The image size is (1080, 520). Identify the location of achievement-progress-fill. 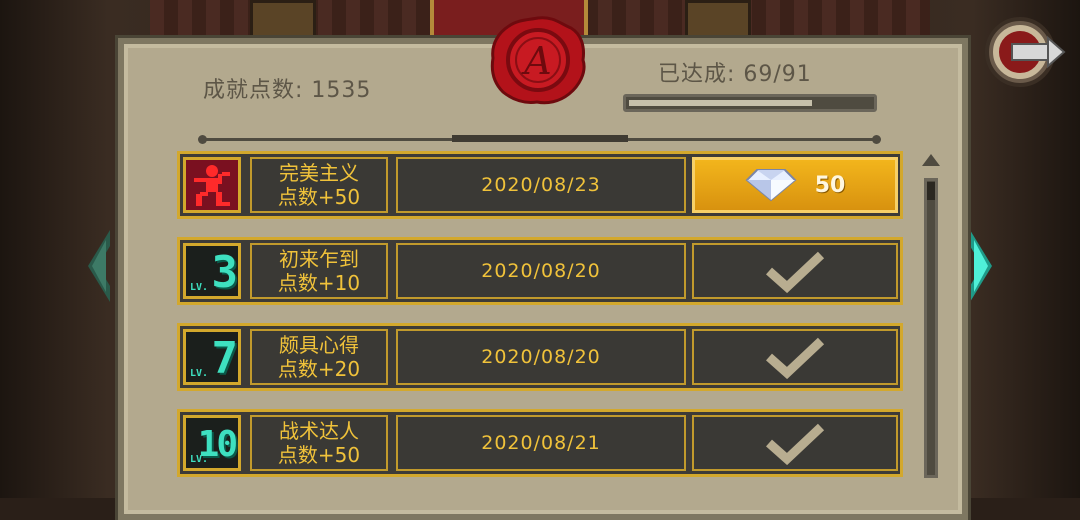
(720, 103).